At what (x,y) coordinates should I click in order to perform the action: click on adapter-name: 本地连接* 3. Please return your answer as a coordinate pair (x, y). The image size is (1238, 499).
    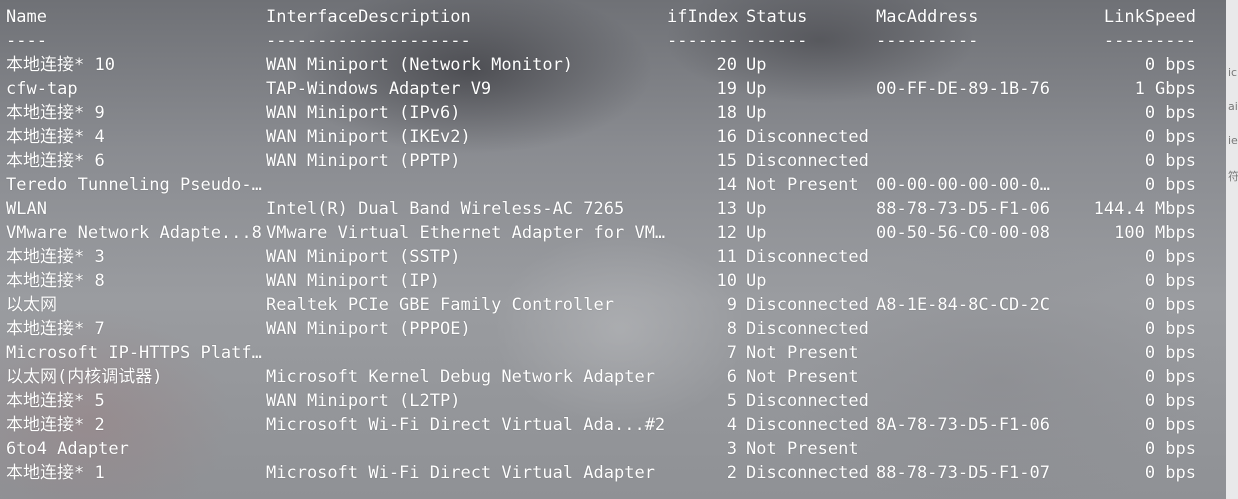
    Looking at the image, I should click on (55, 257).